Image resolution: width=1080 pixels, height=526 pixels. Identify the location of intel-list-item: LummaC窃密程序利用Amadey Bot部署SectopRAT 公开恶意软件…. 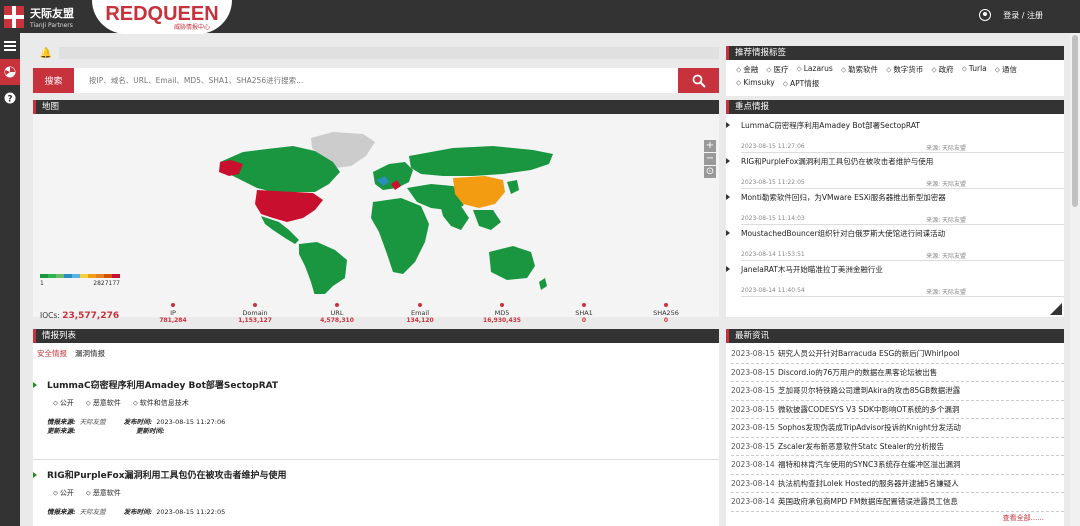
(376, 419).